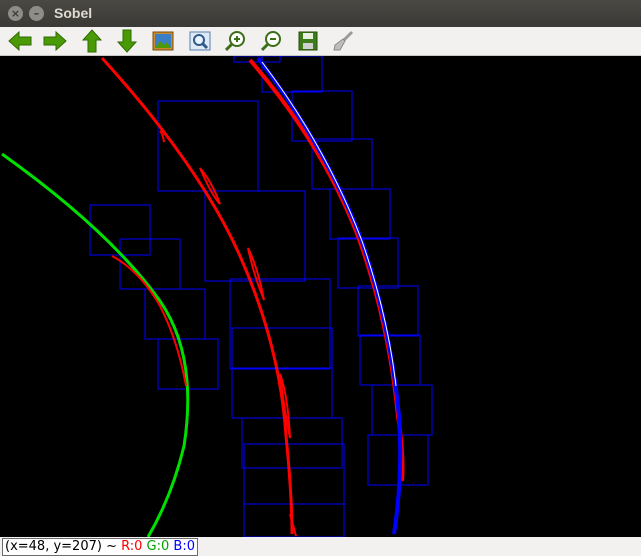 The image size is (641, 556). Describe the element at coordinates (61, 546) in the screenshot. I see `cursor-coords: (x=48, y=207) ~` at that location.